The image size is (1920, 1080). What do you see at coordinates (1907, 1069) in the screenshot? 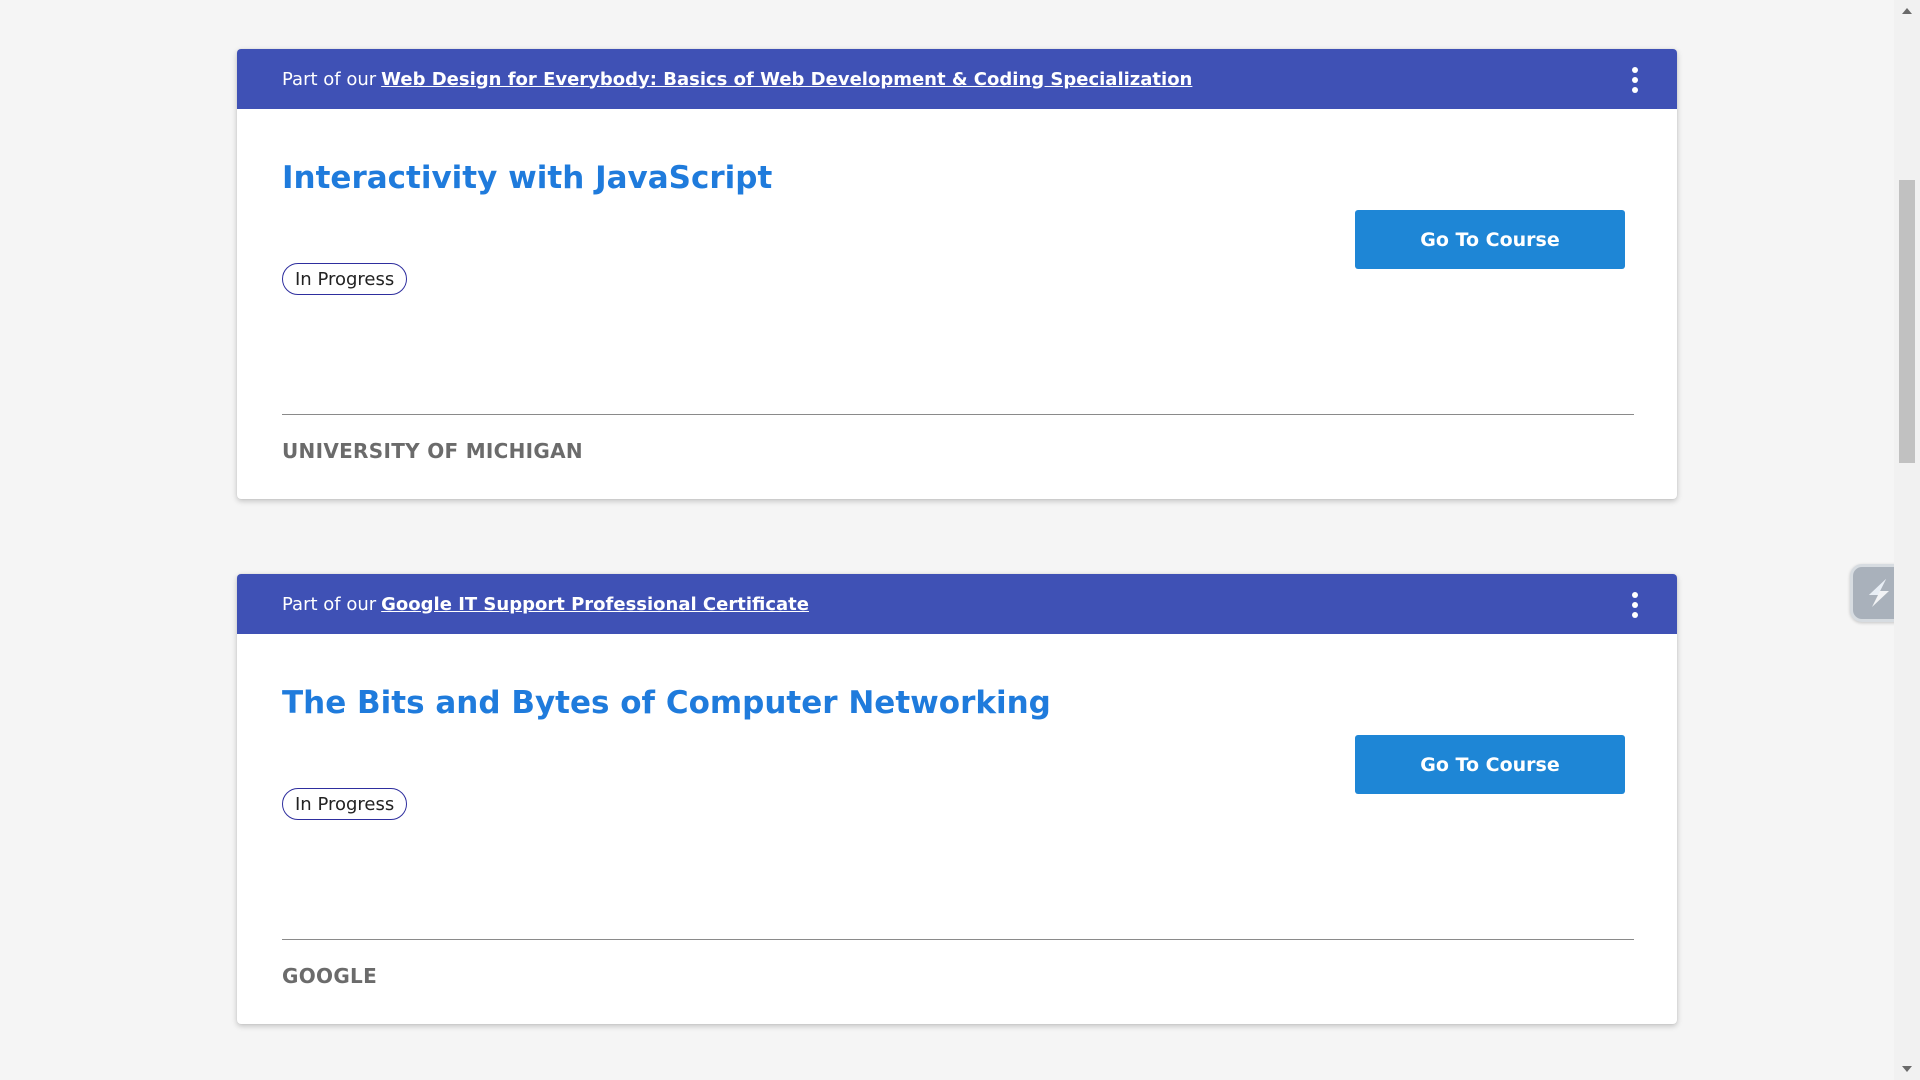
I see `scroll-down-arrow-icon` at bounding box center [1907, 1069].